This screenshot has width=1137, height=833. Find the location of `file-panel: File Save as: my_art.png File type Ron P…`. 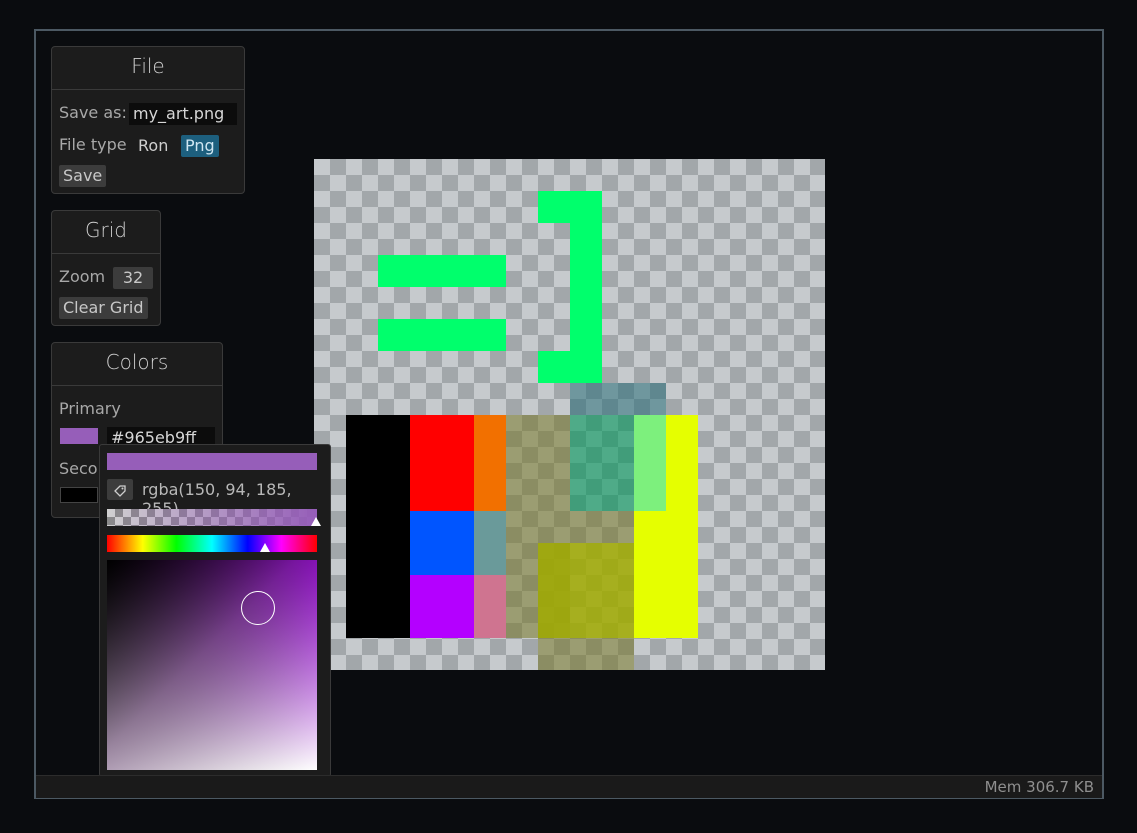

file-panel: File Save as: my_art.png File type Ron P… is located at coordinates (148, 120).